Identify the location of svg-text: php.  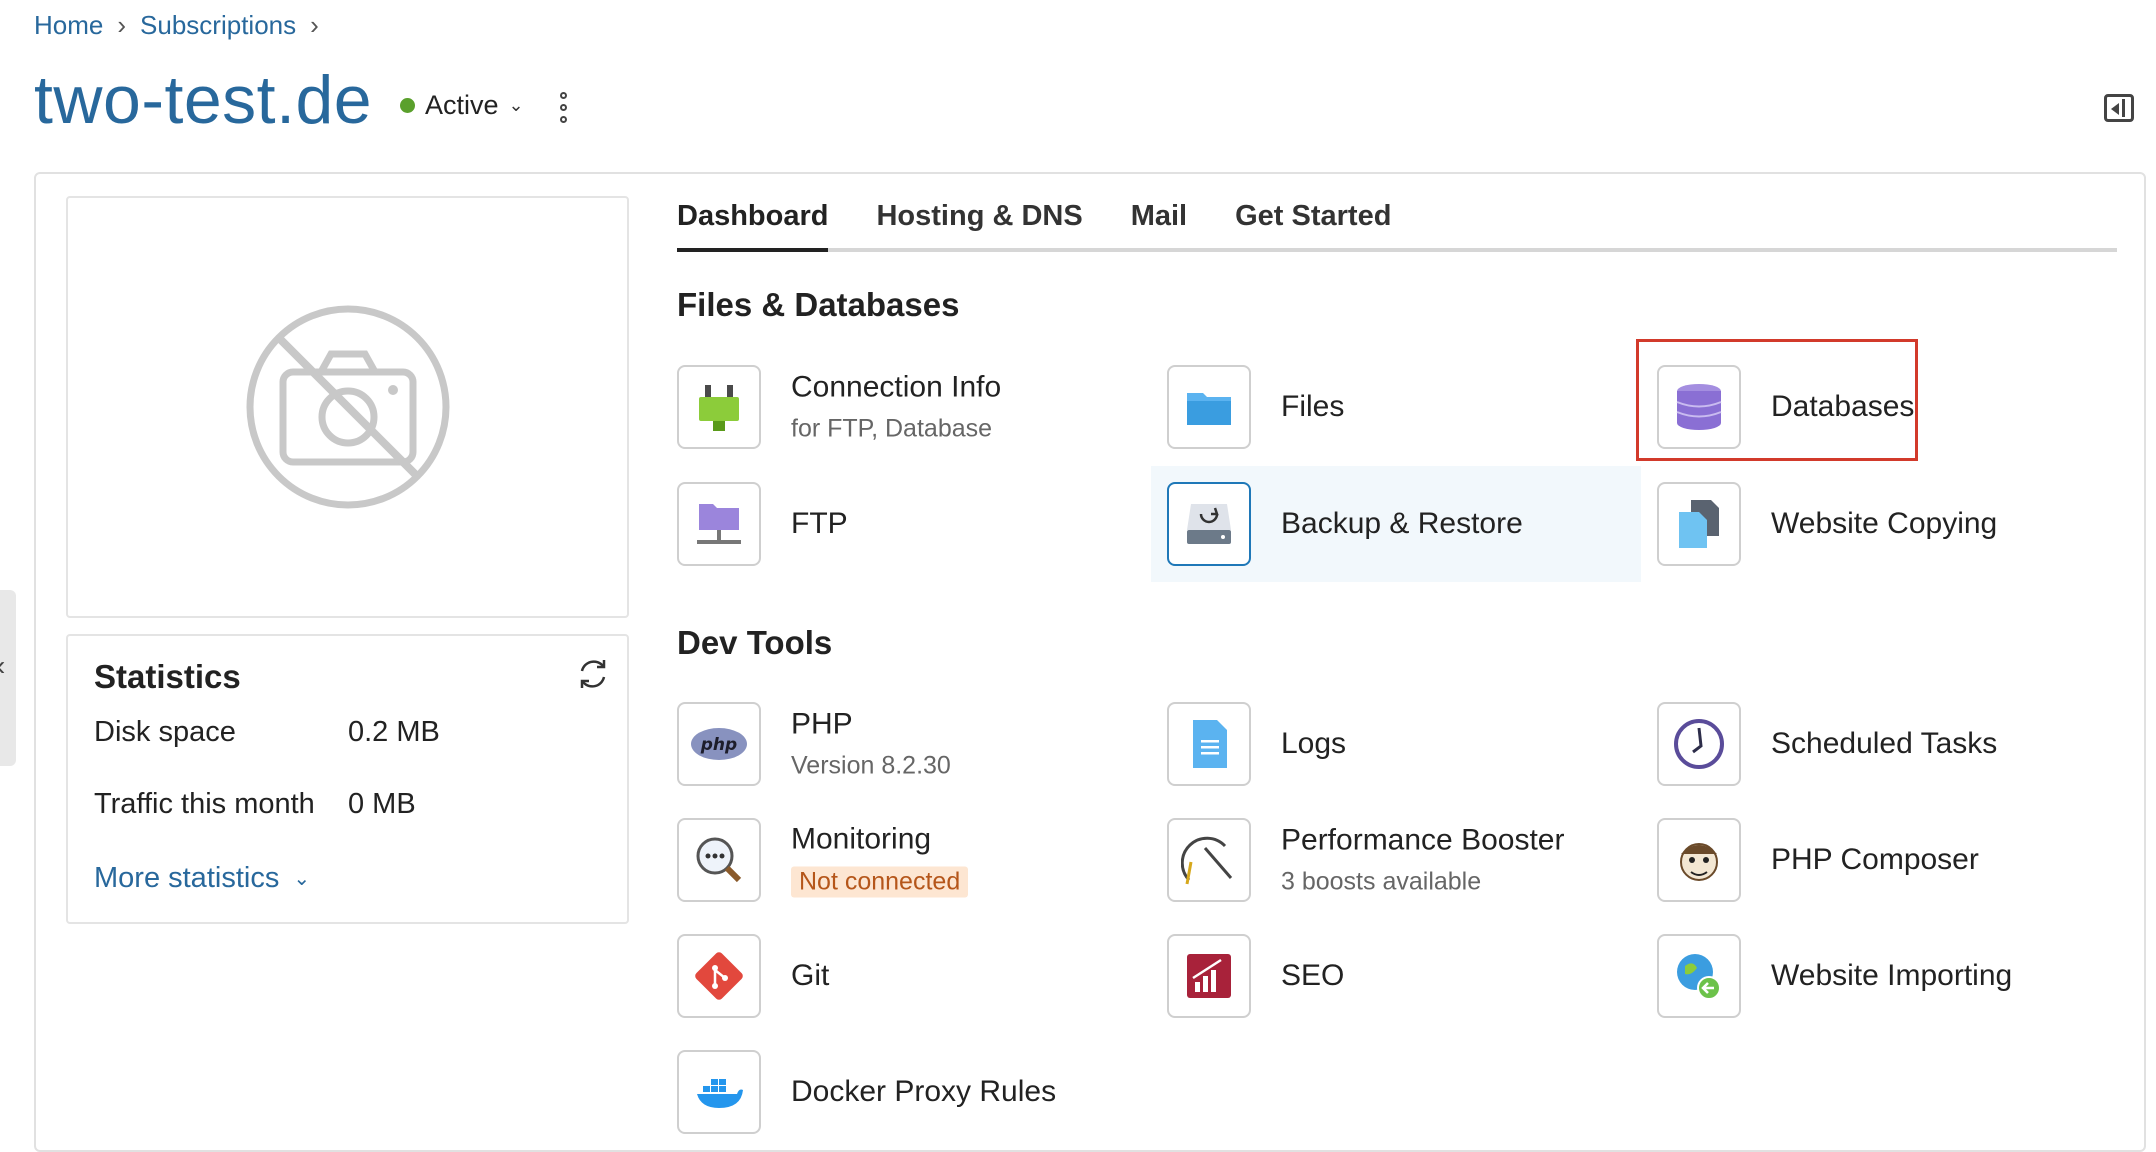
(718, 745).